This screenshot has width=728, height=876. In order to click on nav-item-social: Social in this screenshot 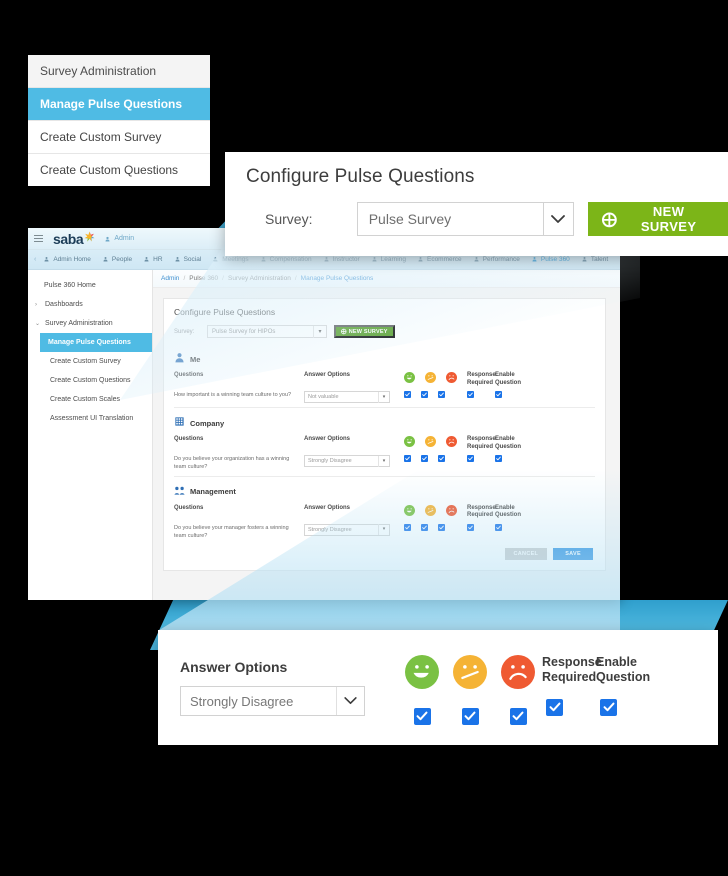, I will do `click(188, 260)`.